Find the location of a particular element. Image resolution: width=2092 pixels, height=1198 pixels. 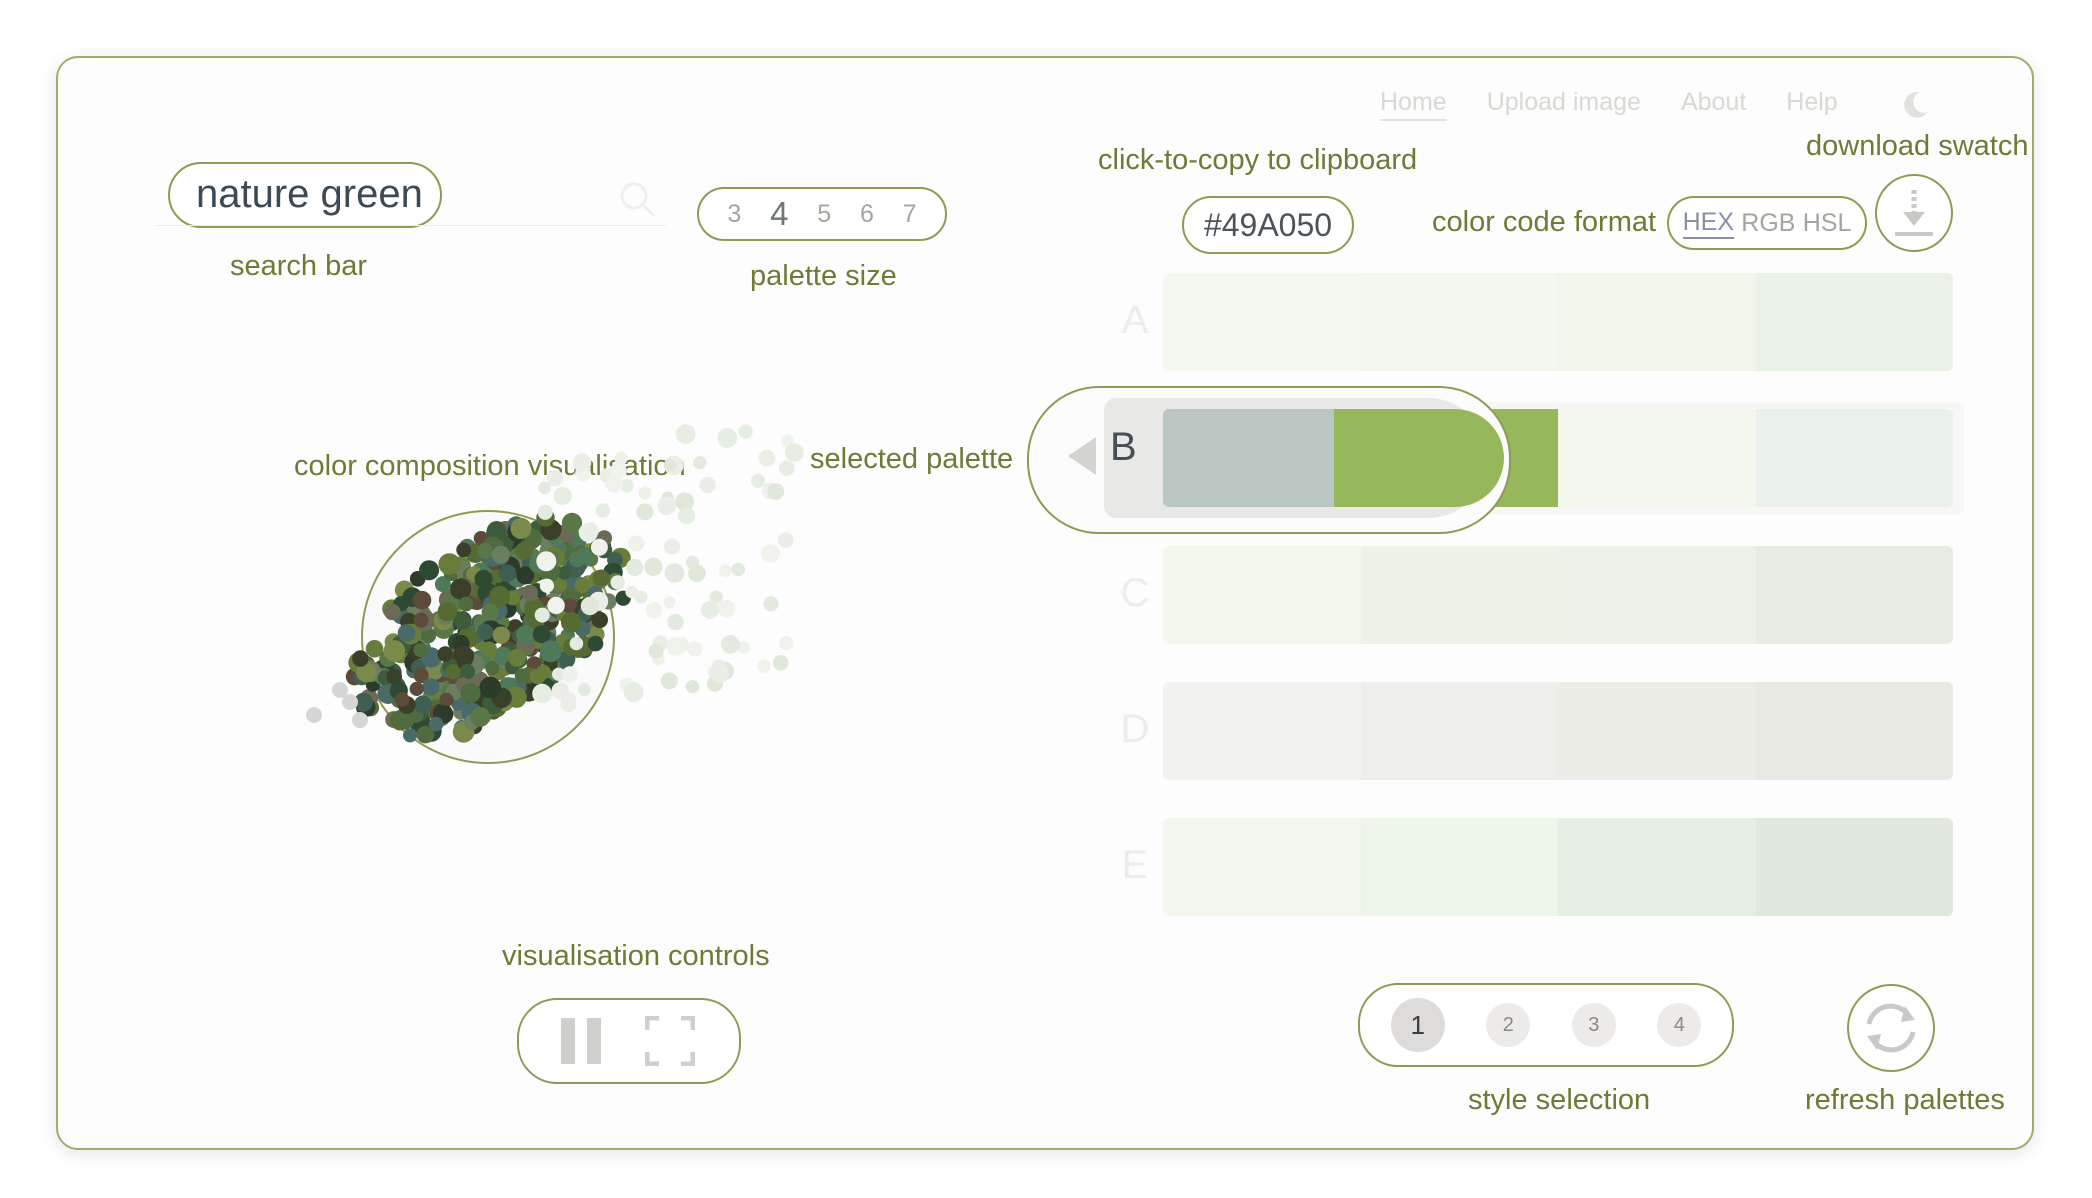

palette-row-c is located at coordinates (1558, 595).